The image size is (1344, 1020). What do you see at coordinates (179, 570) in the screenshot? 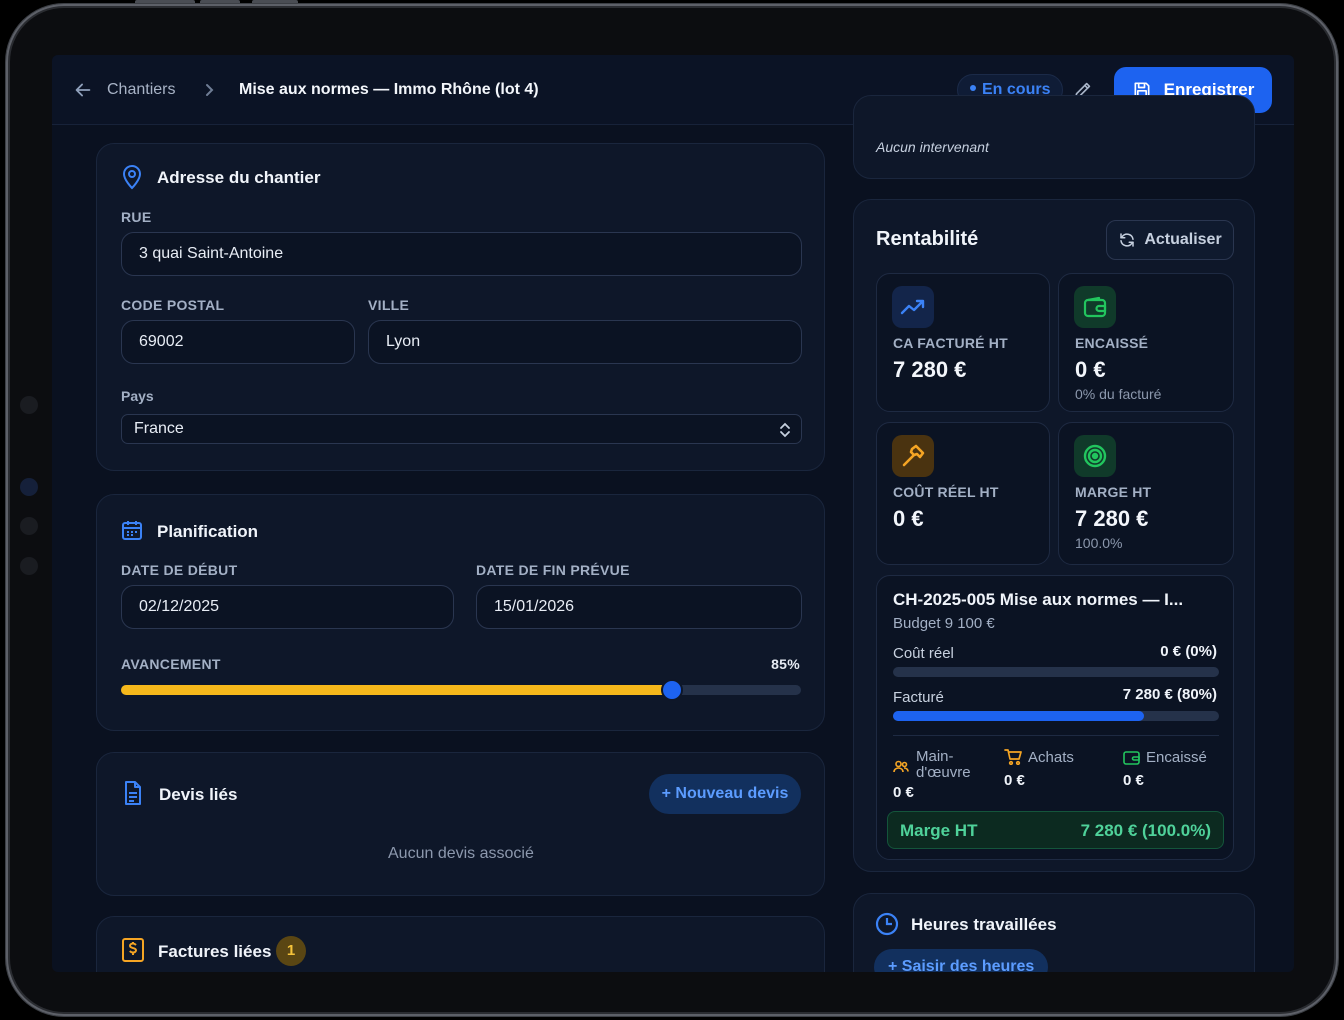
I see `start-date-label: DATE DE DÉBUT` at bounding box center [179, 570].